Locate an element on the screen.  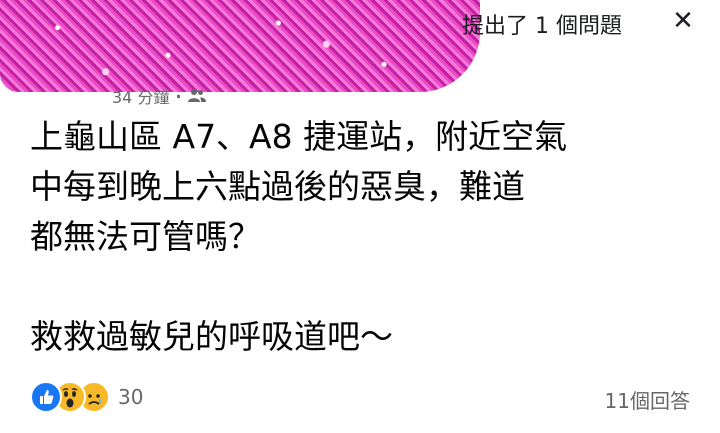
timestamp: 34 分鐘 is located at coordinates (140, 96).